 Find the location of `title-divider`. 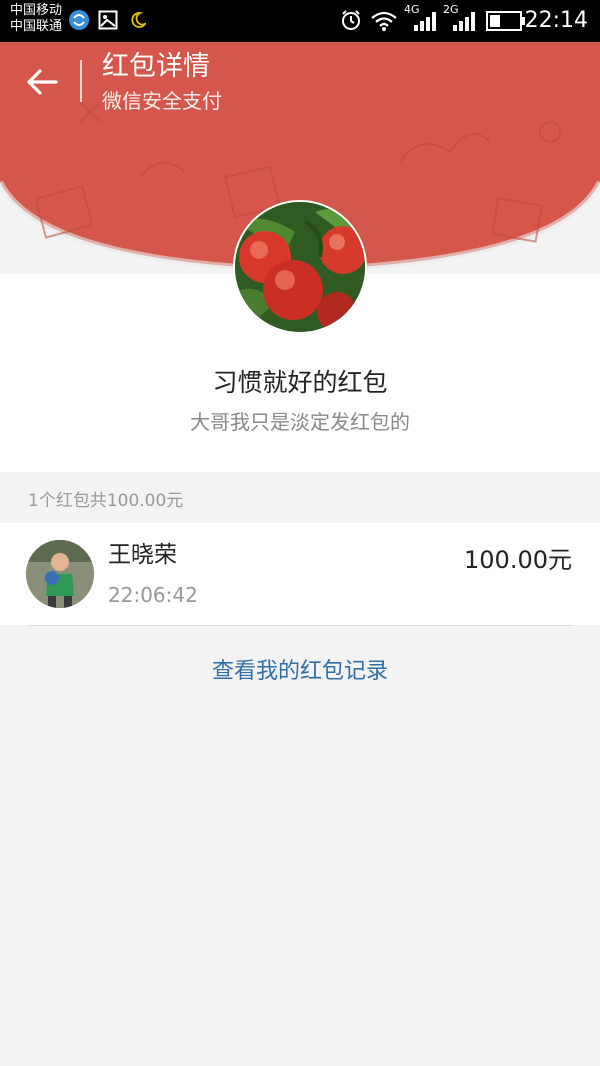

title-divider is located at coordinates (81, 81).